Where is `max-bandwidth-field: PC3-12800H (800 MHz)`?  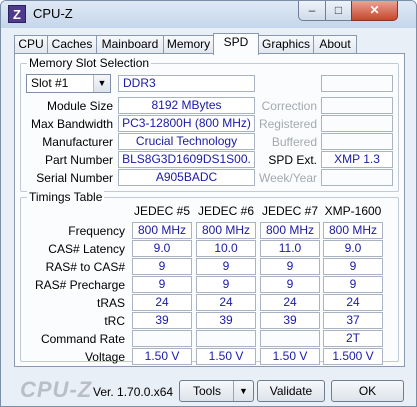
max-bandwidth-field: PC3-12800H (800 MHz) is located at coordinates (186, 123).